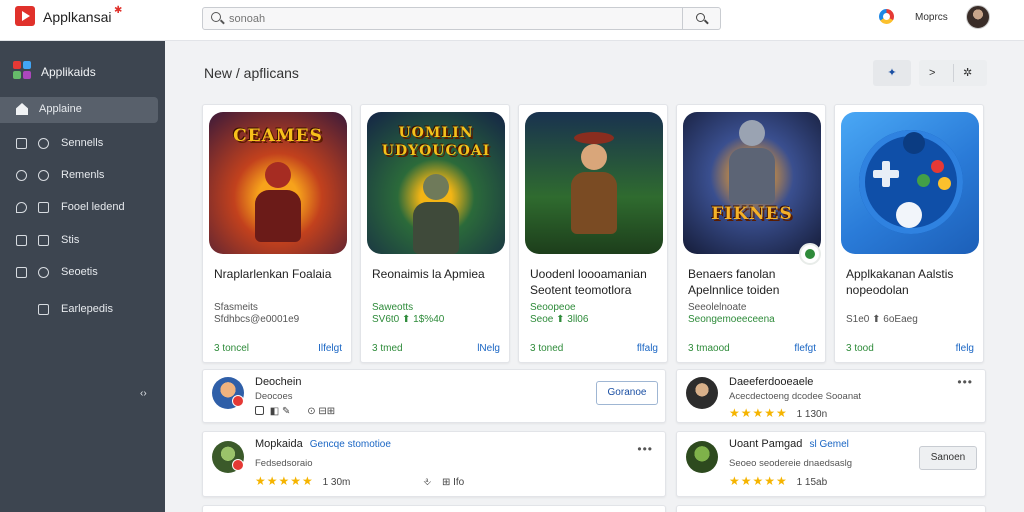 This screenshot has height=512, width=1024. Describe the element at coordinates (82, 310) in the screenshot. I see `sidebar-item-earlepedis: Earlepedis` at that location.